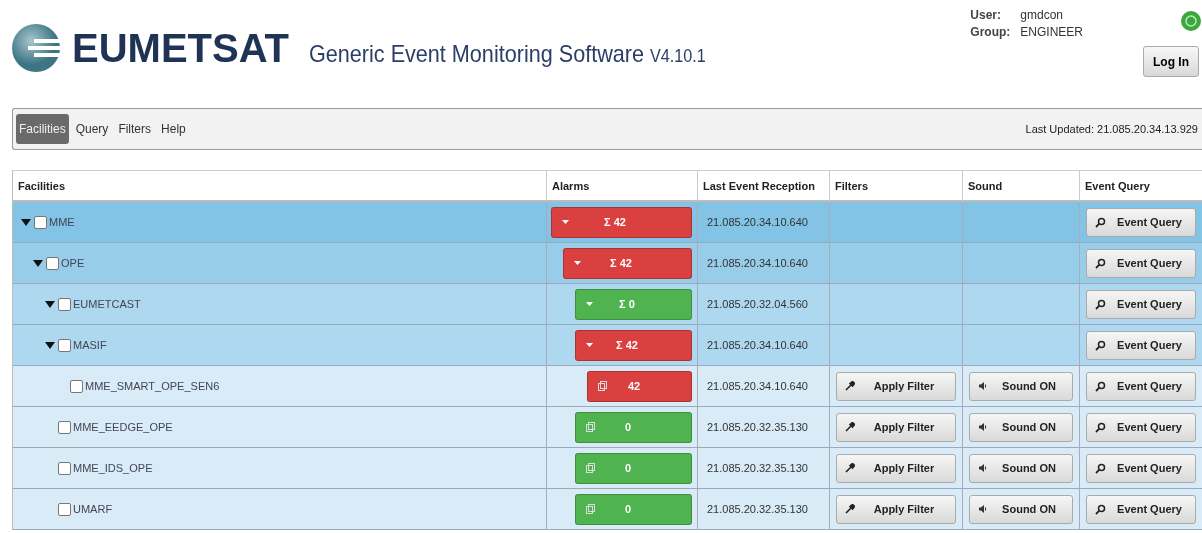 Image resolution: width=1202 pixels, height=533 pixels. I want to click on globe-logo-icon, so click(37, 48).